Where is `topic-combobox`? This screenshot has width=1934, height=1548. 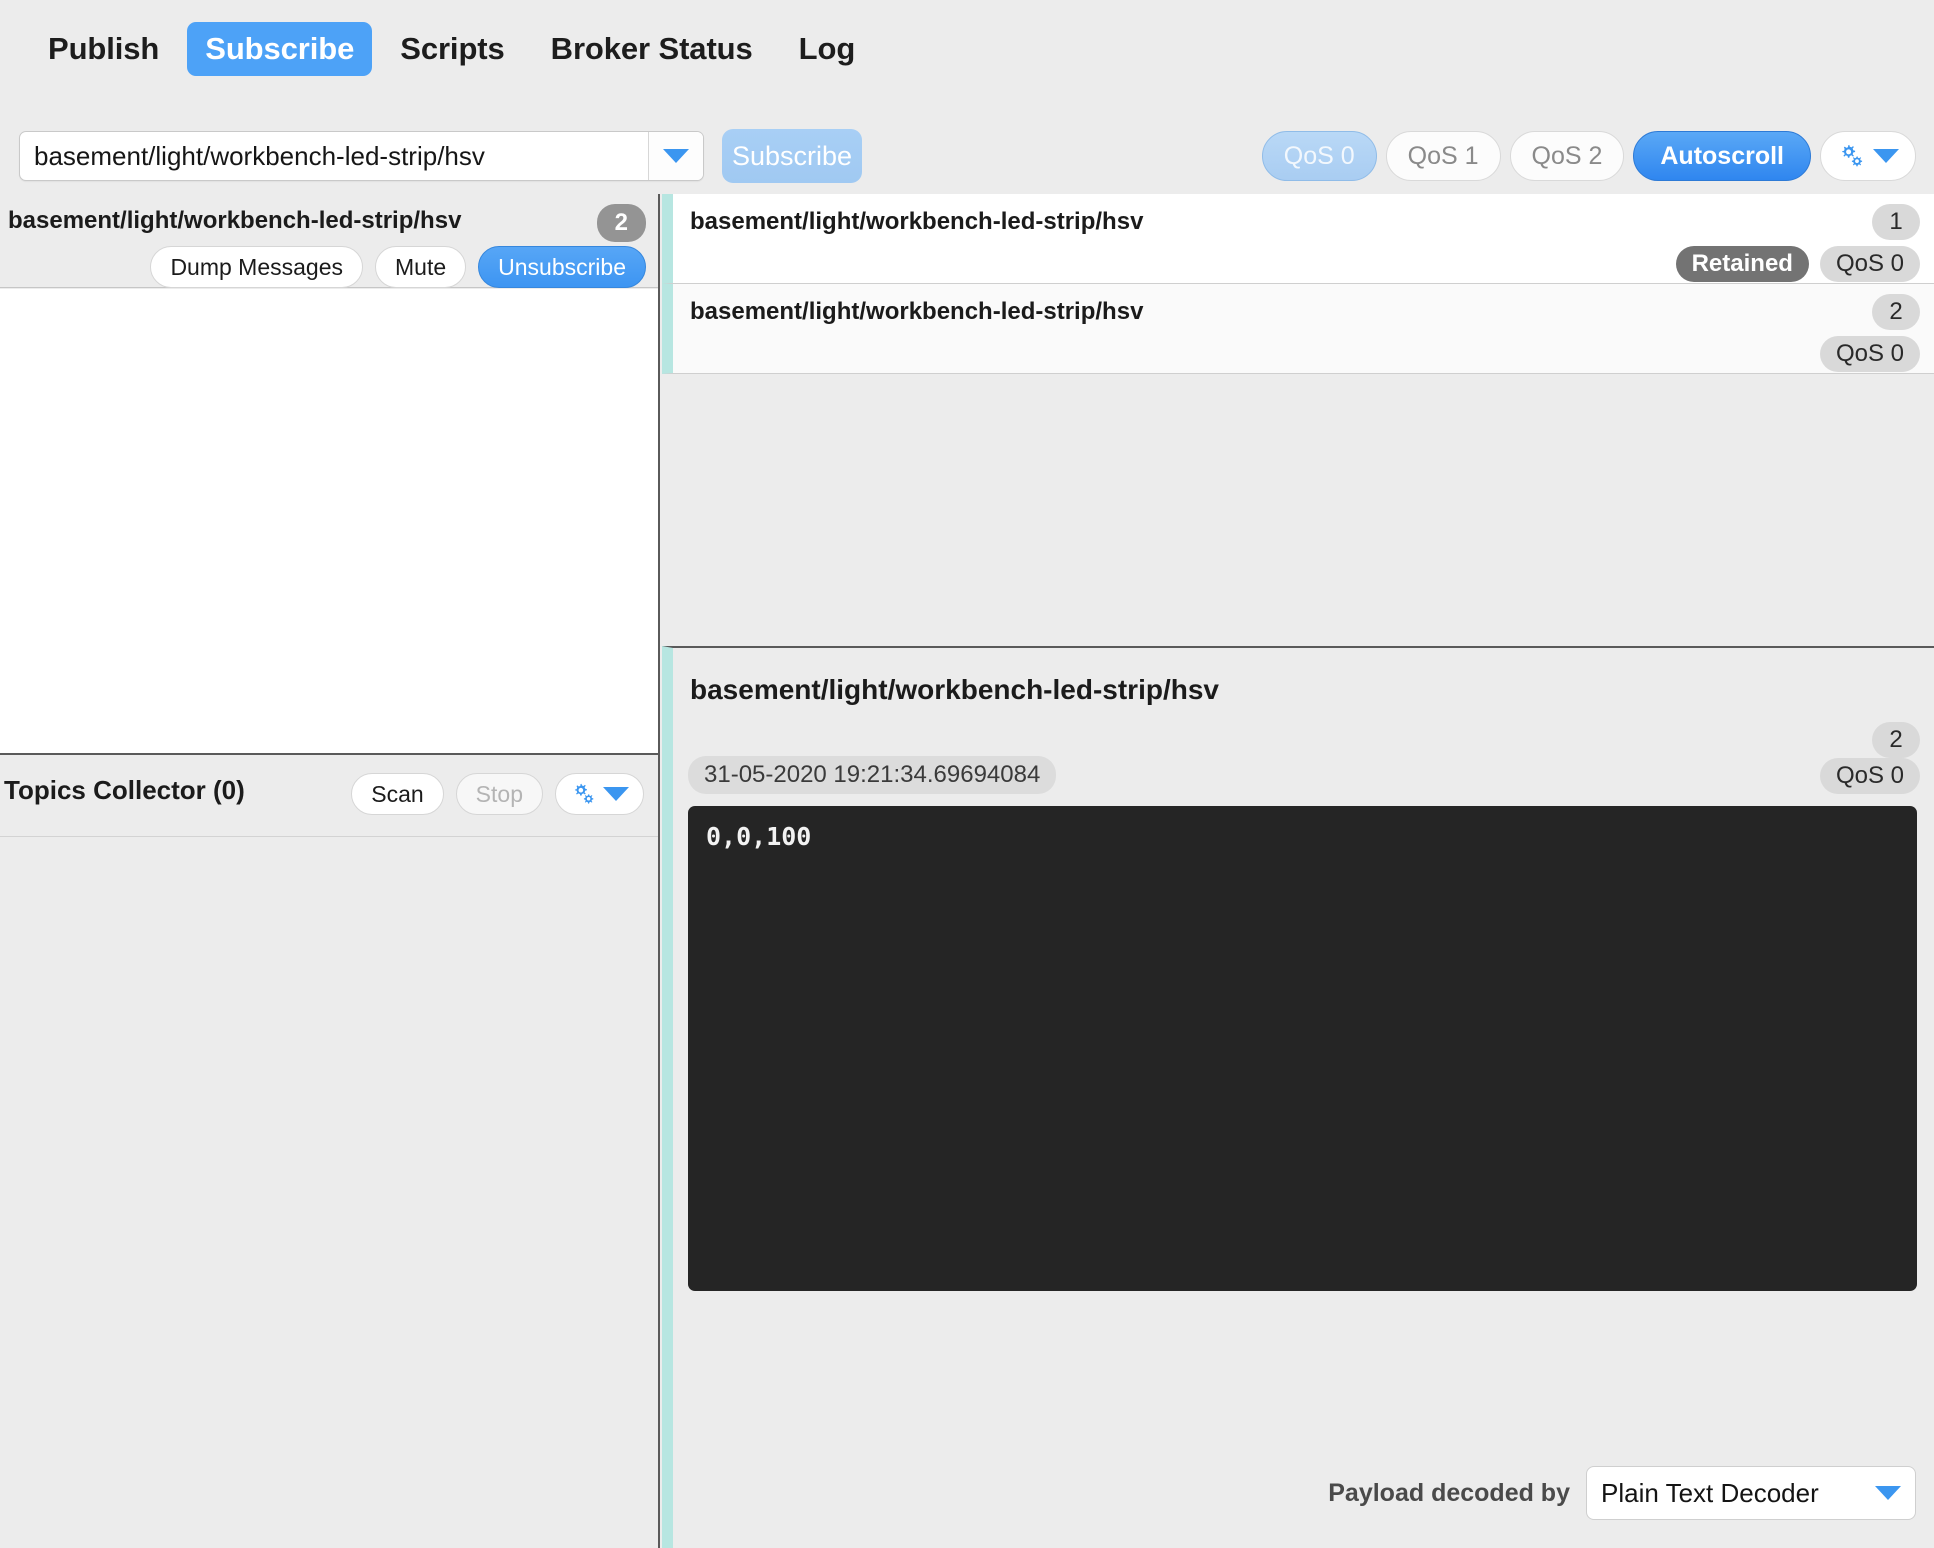
topic-combobox is located at coordinates (361, 156).